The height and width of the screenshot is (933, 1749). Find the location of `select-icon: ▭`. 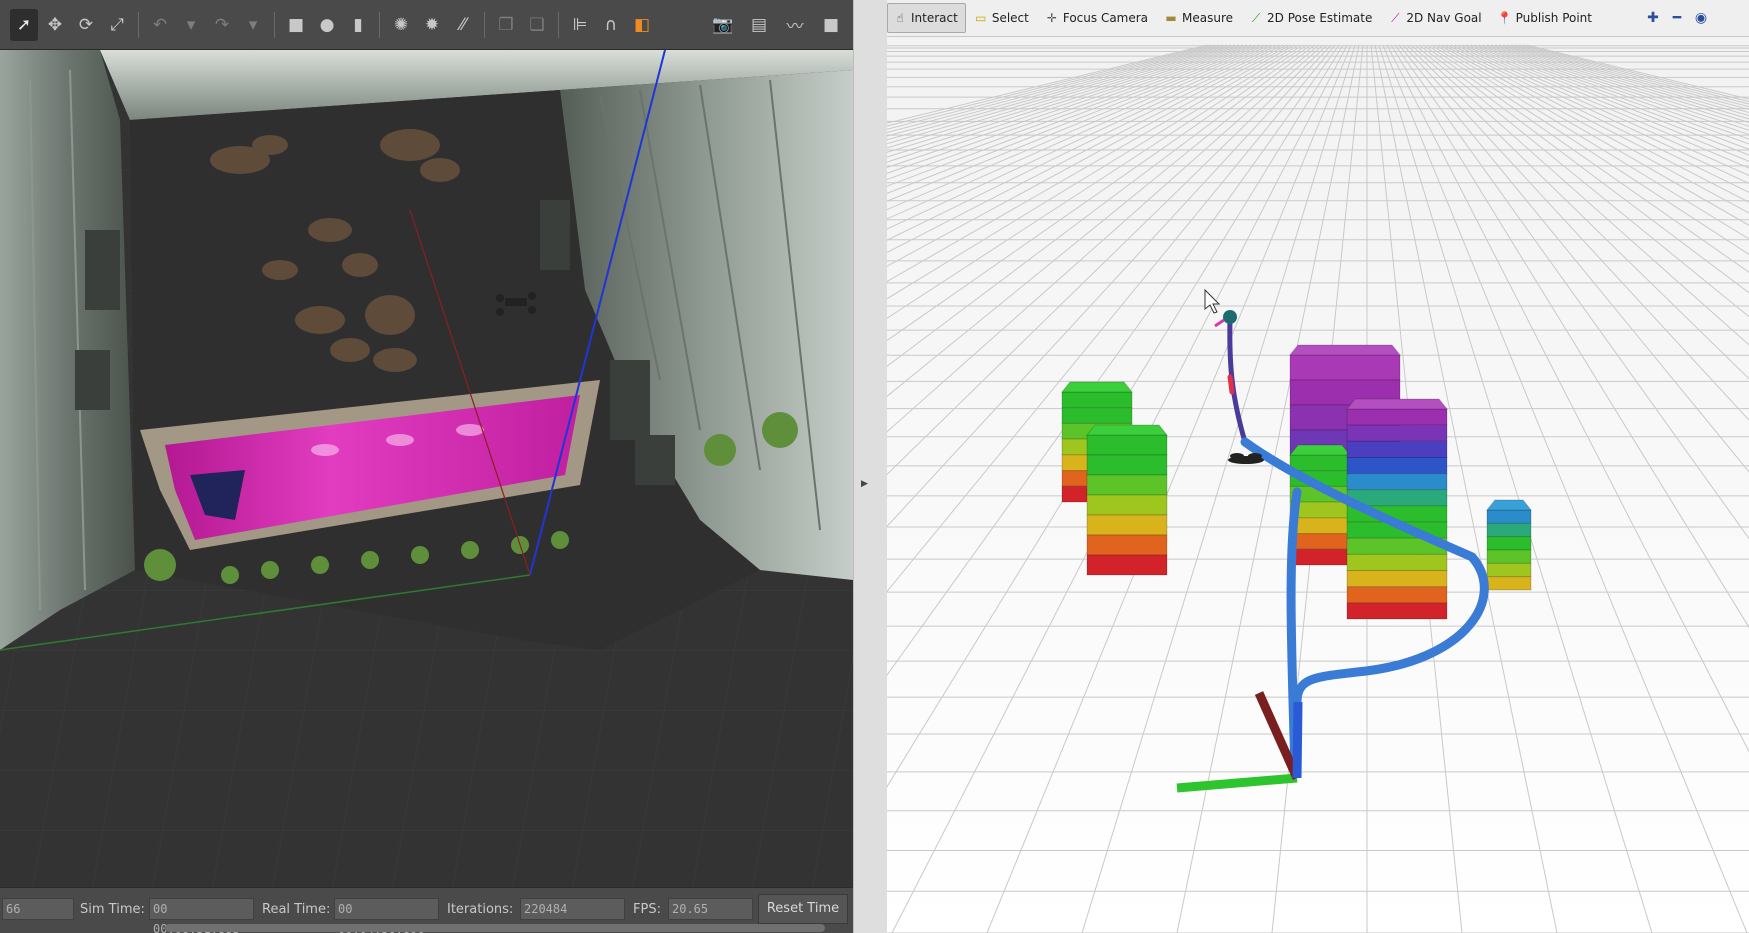

select-icon: ▭ is located at coordinates (981, 18).